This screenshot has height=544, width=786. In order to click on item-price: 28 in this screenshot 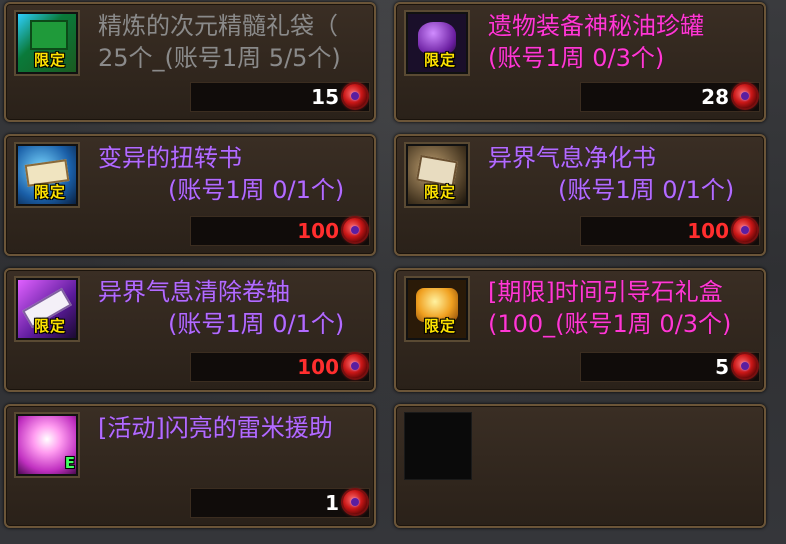, I will do `click(715, 97)`.